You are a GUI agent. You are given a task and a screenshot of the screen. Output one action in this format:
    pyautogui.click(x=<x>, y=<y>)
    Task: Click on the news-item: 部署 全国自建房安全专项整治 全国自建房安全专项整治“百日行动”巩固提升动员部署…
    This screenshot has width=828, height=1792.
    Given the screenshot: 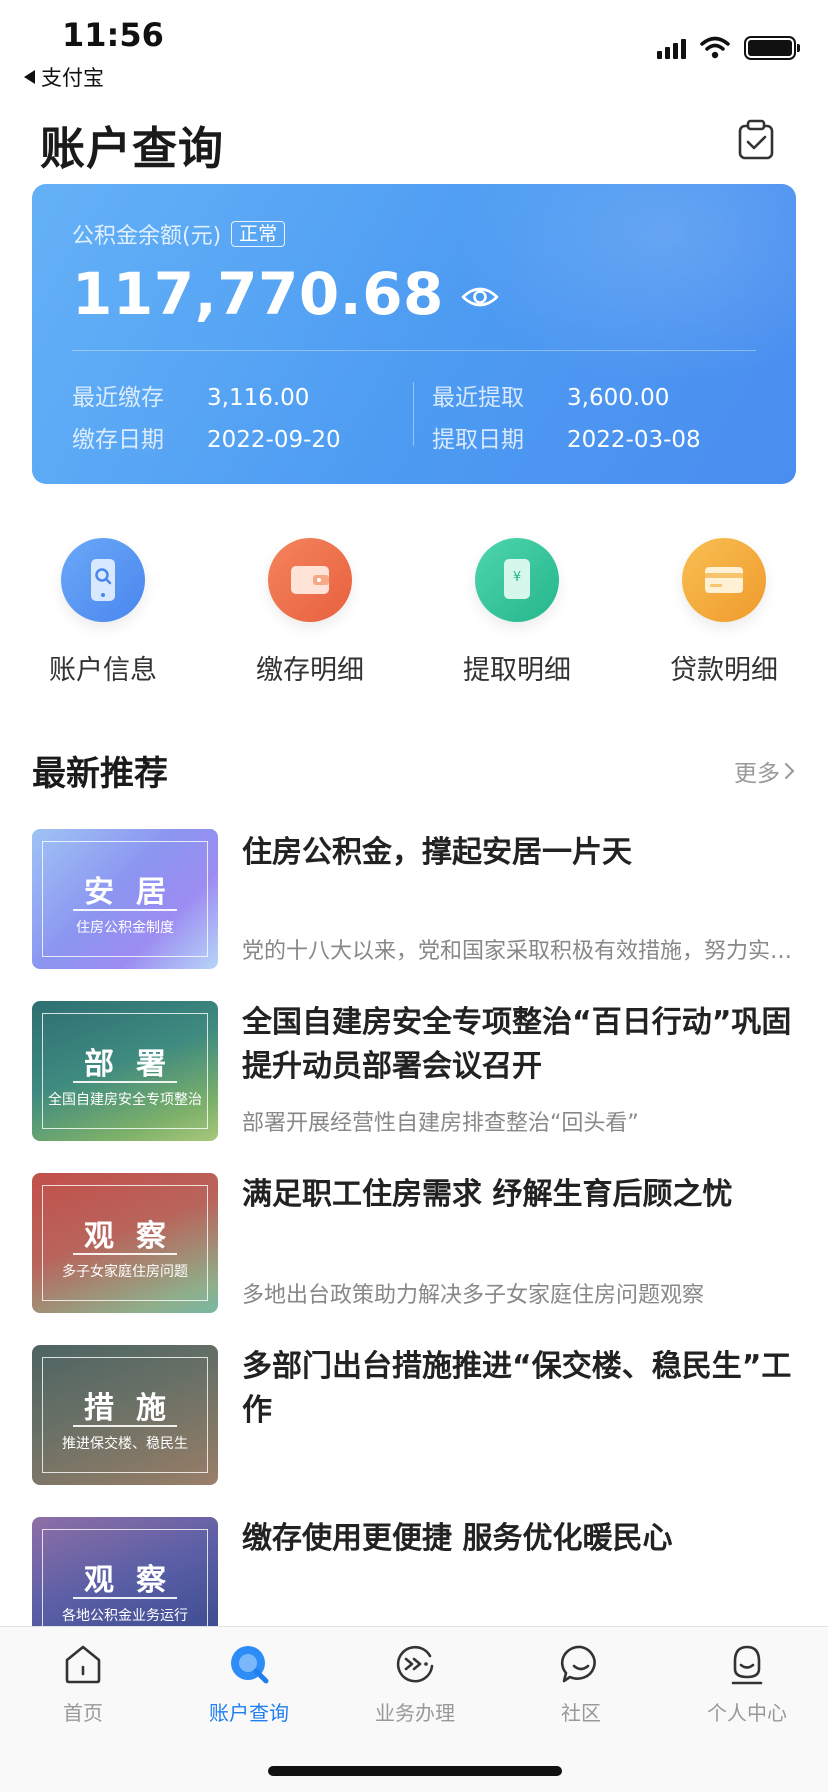 What is the action you would take?
    pyautogui.click(x=414, y=1071)
    